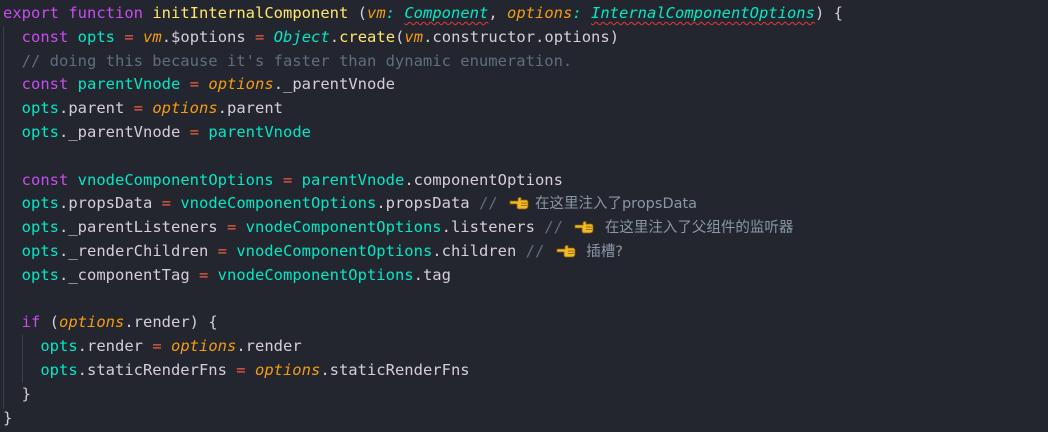 This screenshot has height=432, width=1048. I want to click on code-token: const, so click(45, 179).